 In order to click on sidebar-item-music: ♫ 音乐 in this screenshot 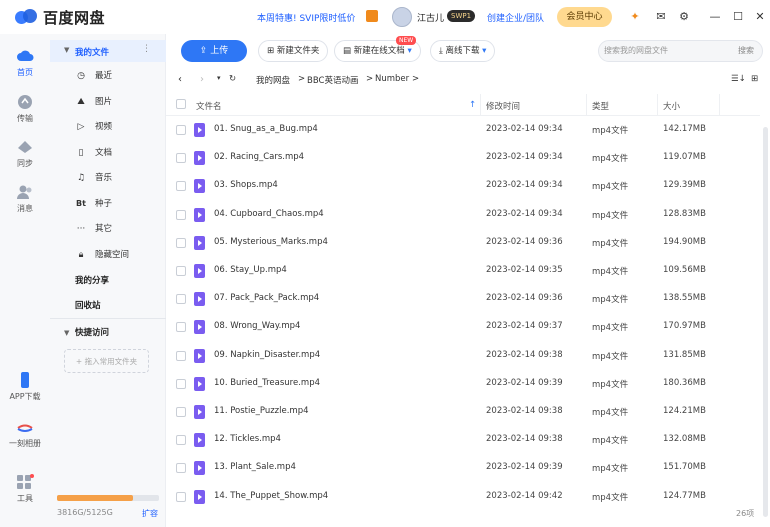, I will do `click(108, 178)`.